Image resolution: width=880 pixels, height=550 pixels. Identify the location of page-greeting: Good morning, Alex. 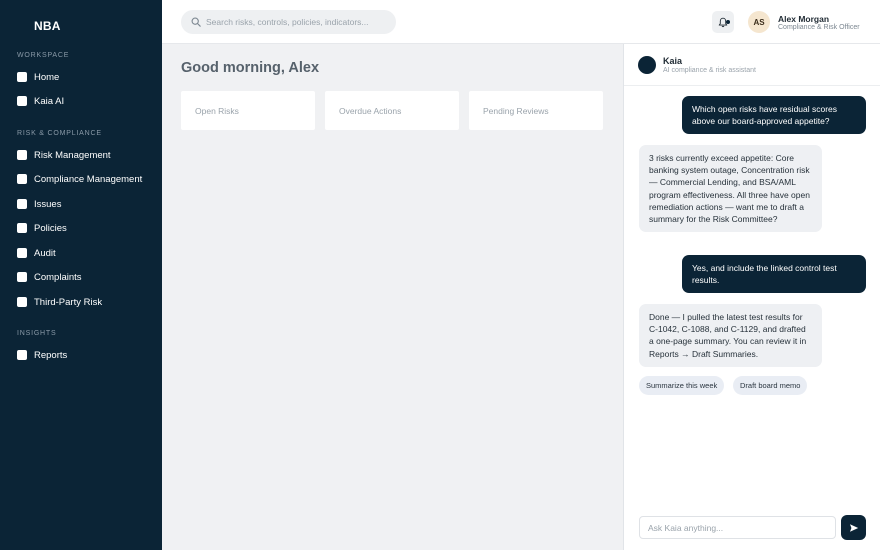
(250, 68).